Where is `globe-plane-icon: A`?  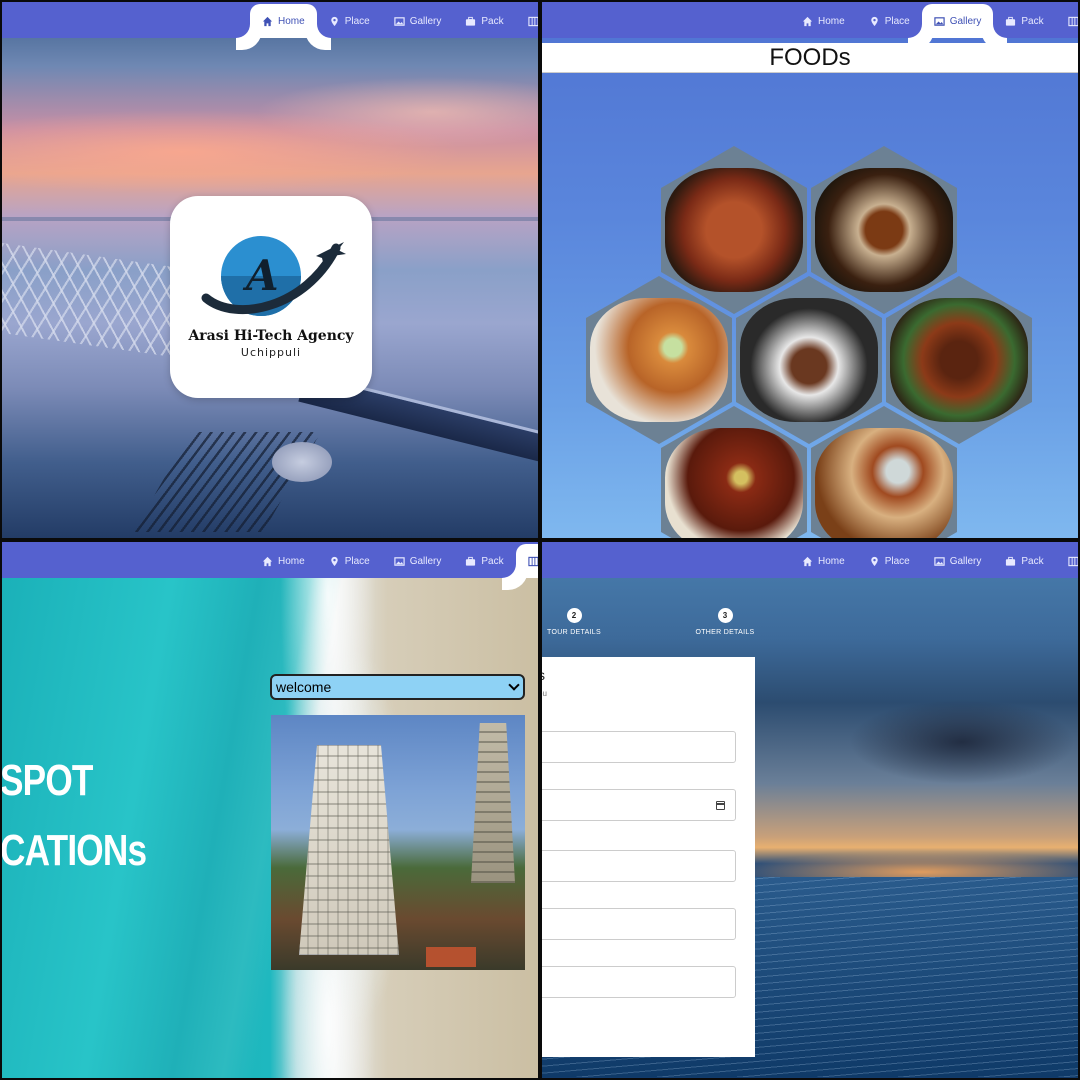 globe-plane-icon: A is located at coordinates (273, 276).